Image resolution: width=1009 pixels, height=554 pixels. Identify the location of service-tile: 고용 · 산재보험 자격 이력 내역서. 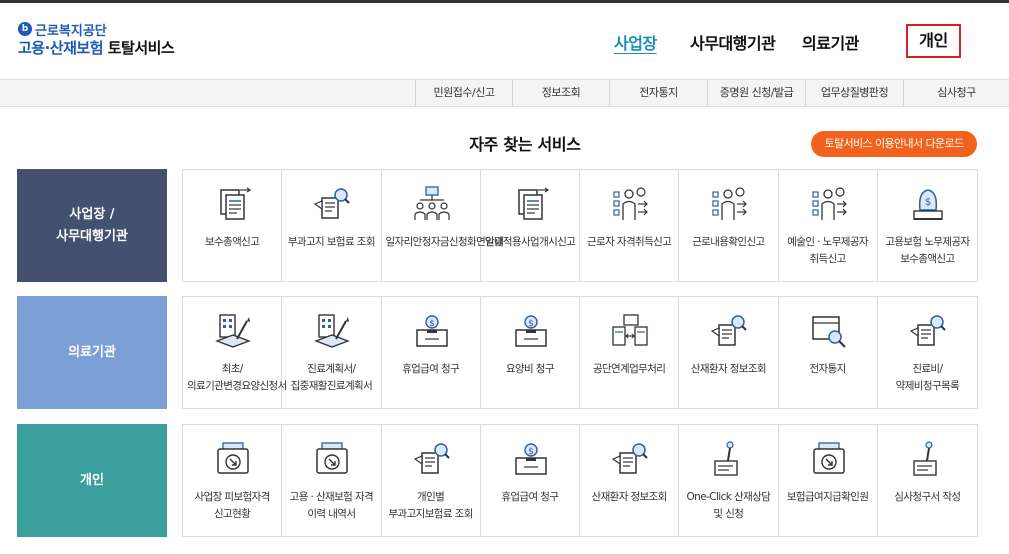
(332, 480).